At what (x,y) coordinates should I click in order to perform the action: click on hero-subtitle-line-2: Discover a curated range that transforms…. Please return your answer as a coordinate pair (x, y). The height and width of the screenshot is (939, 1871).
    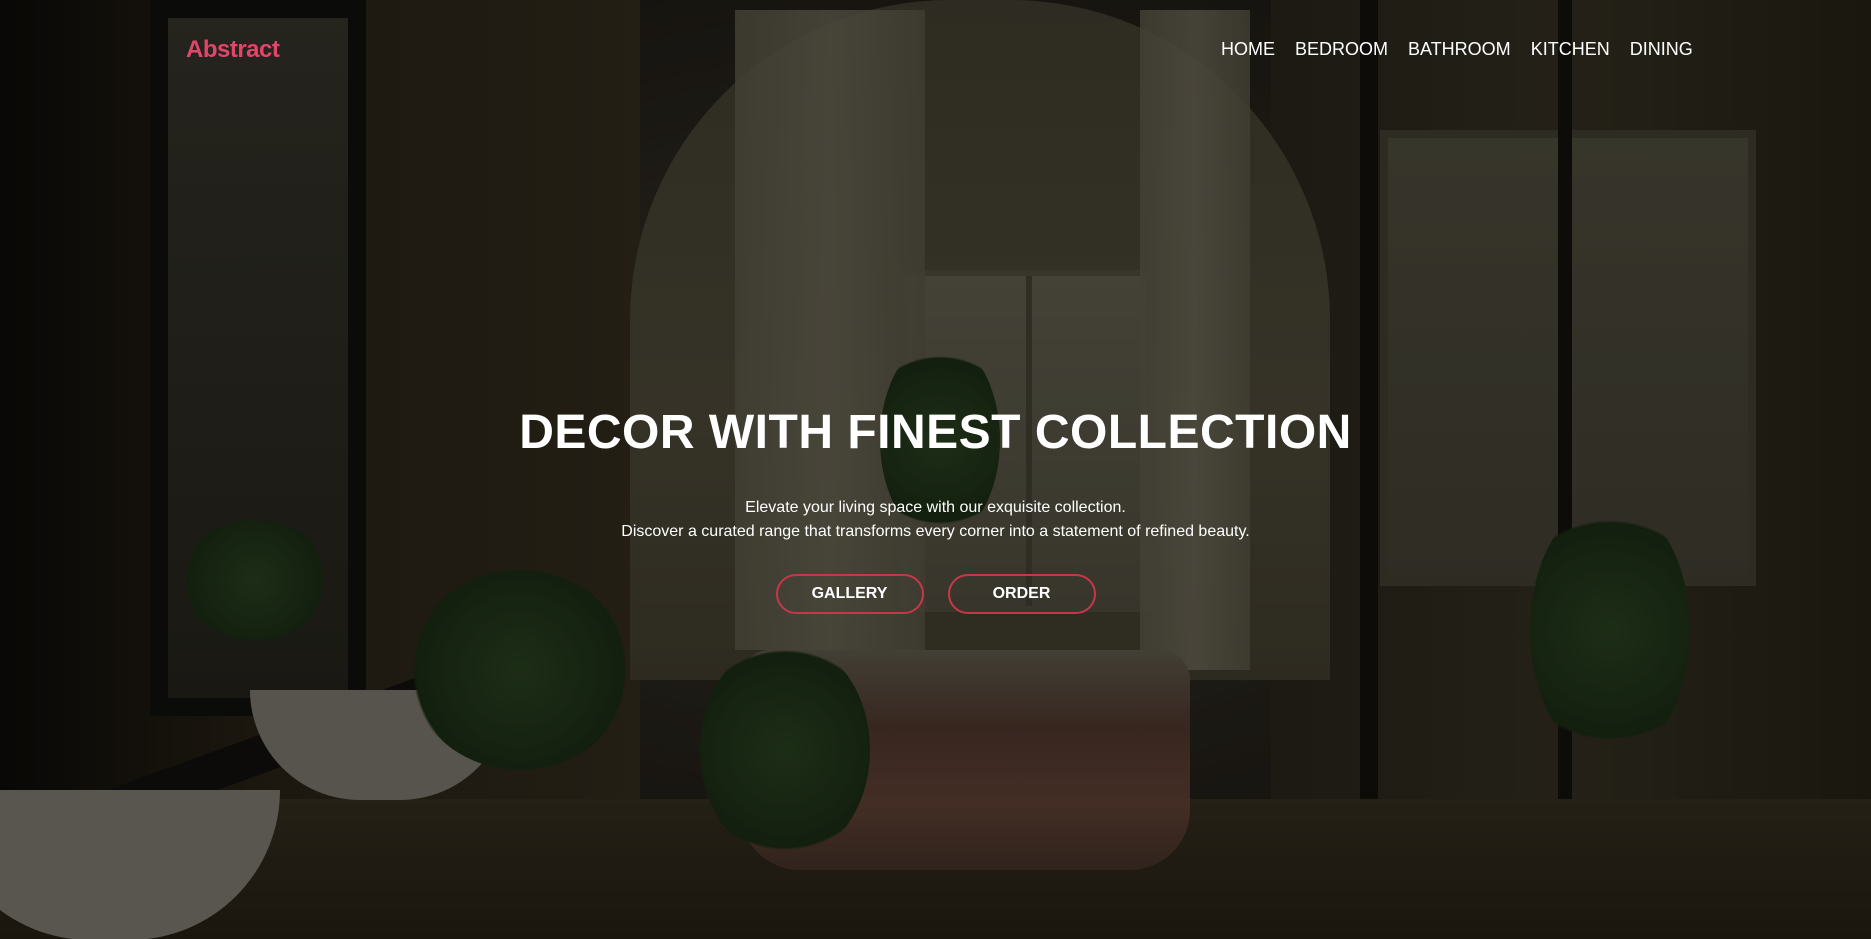
    Looking at the image, I should click on (935, 531).